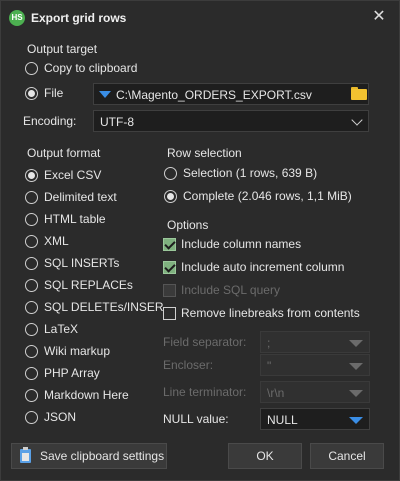 The width and height of the screenshot is (400, 481). What do you see at coordinates (86, 395) in the screenshot?
I see `format-label: Markdown Here` at bounding box center [86, 395].